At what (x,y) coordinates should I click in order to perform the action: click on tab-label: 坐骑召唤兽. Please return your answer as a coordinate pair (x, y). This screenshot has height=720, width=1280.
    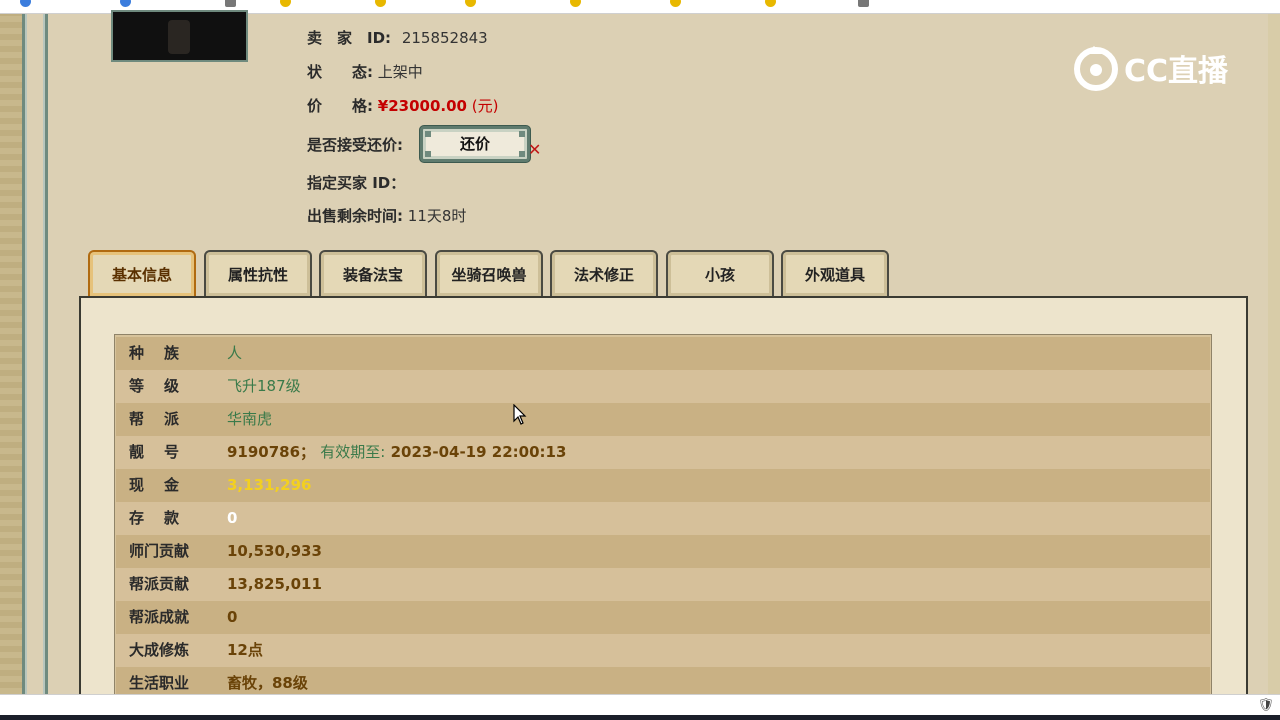
    Looking at the image, I should click on (489, 275).